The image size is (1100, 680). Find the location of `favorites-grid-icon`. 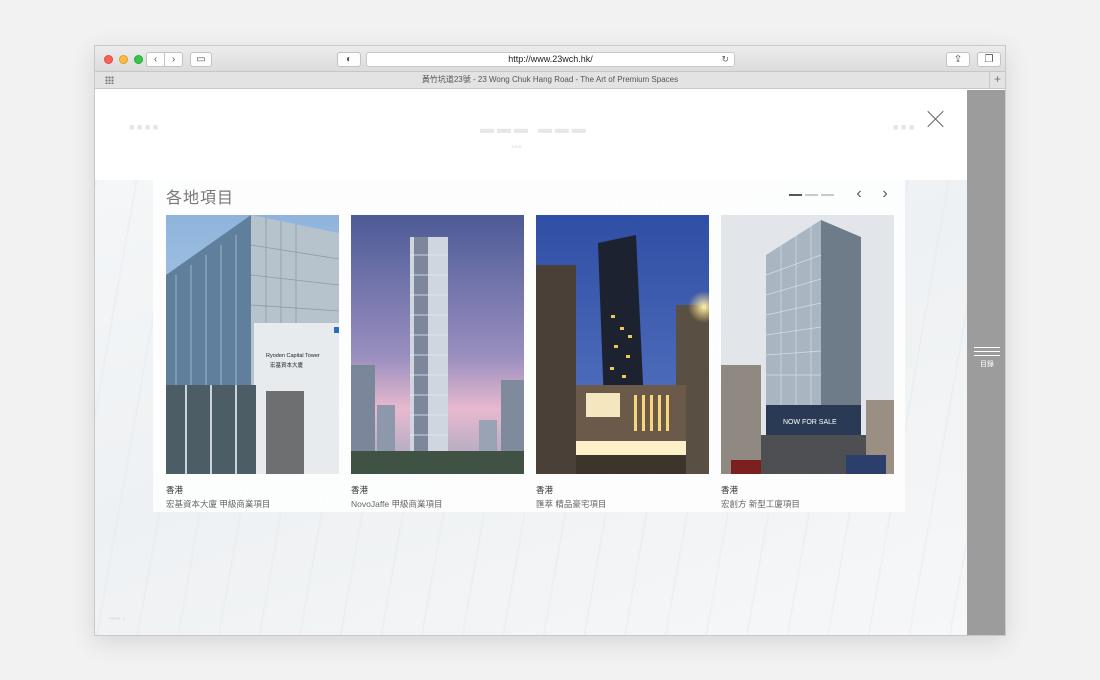

favorites-grid-icon is located at coordinates (109, 80).